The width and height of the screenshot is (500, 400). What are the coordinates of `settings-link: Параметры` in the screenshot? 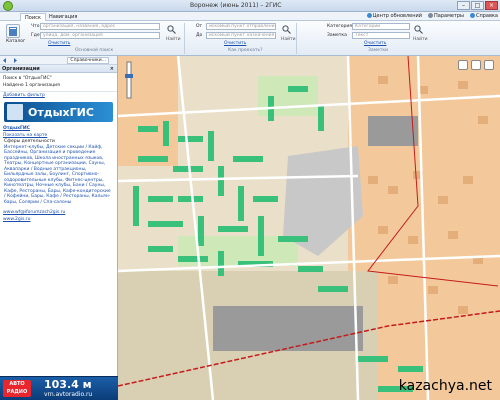 It's located at (446, 16).